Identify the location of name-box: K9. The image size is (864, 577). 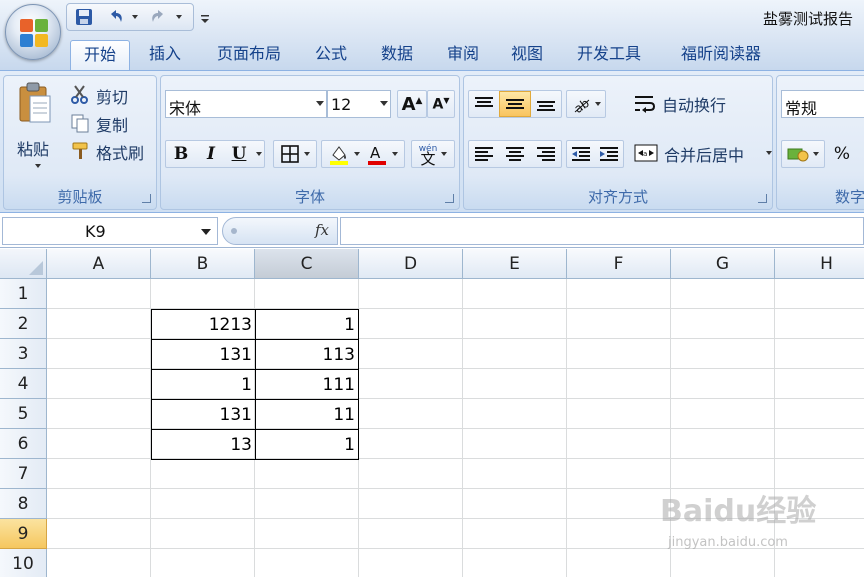
(110, 231).